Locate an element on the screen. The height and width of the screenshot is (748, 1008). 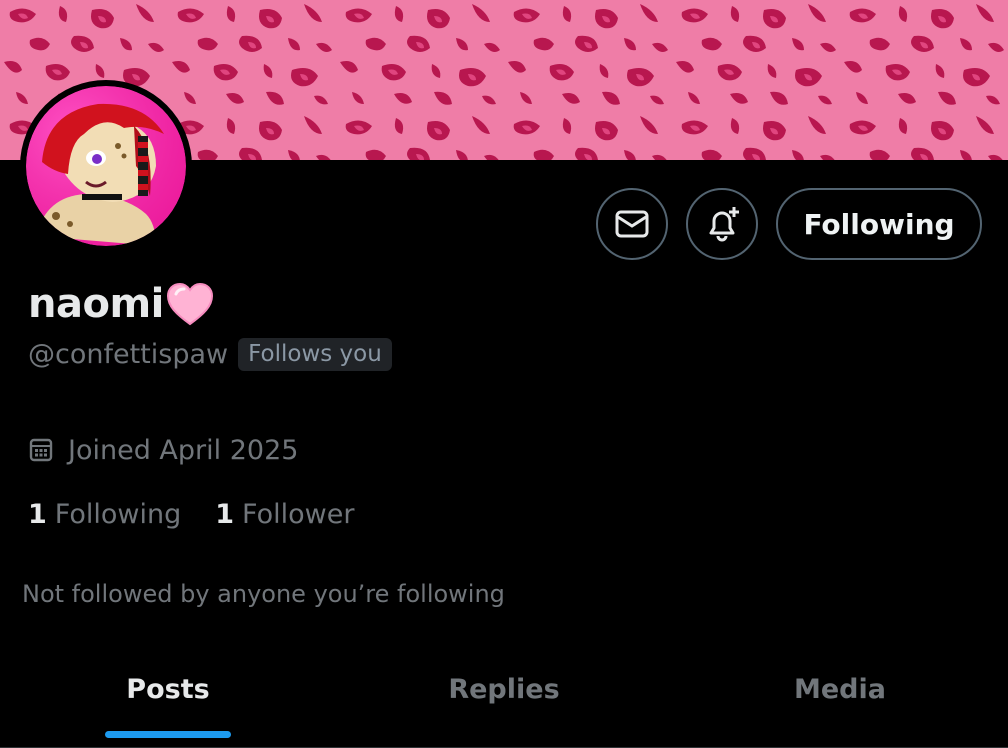
joined-date: Joined April 2025 is located at coordinates (183, 450).